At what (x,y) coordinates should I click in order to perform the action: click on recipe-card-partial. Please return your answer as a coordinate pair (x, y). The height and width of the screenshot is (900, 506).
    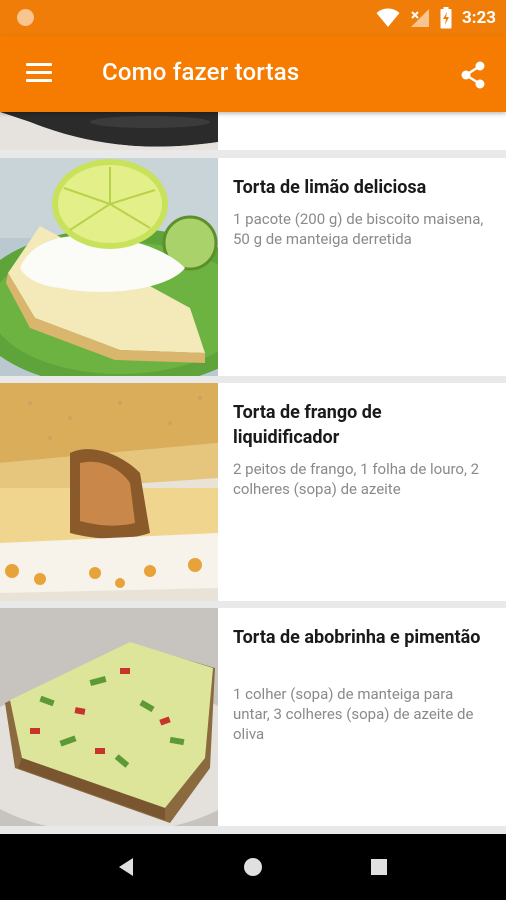
    Looking at the image, I should click on (253, 131).